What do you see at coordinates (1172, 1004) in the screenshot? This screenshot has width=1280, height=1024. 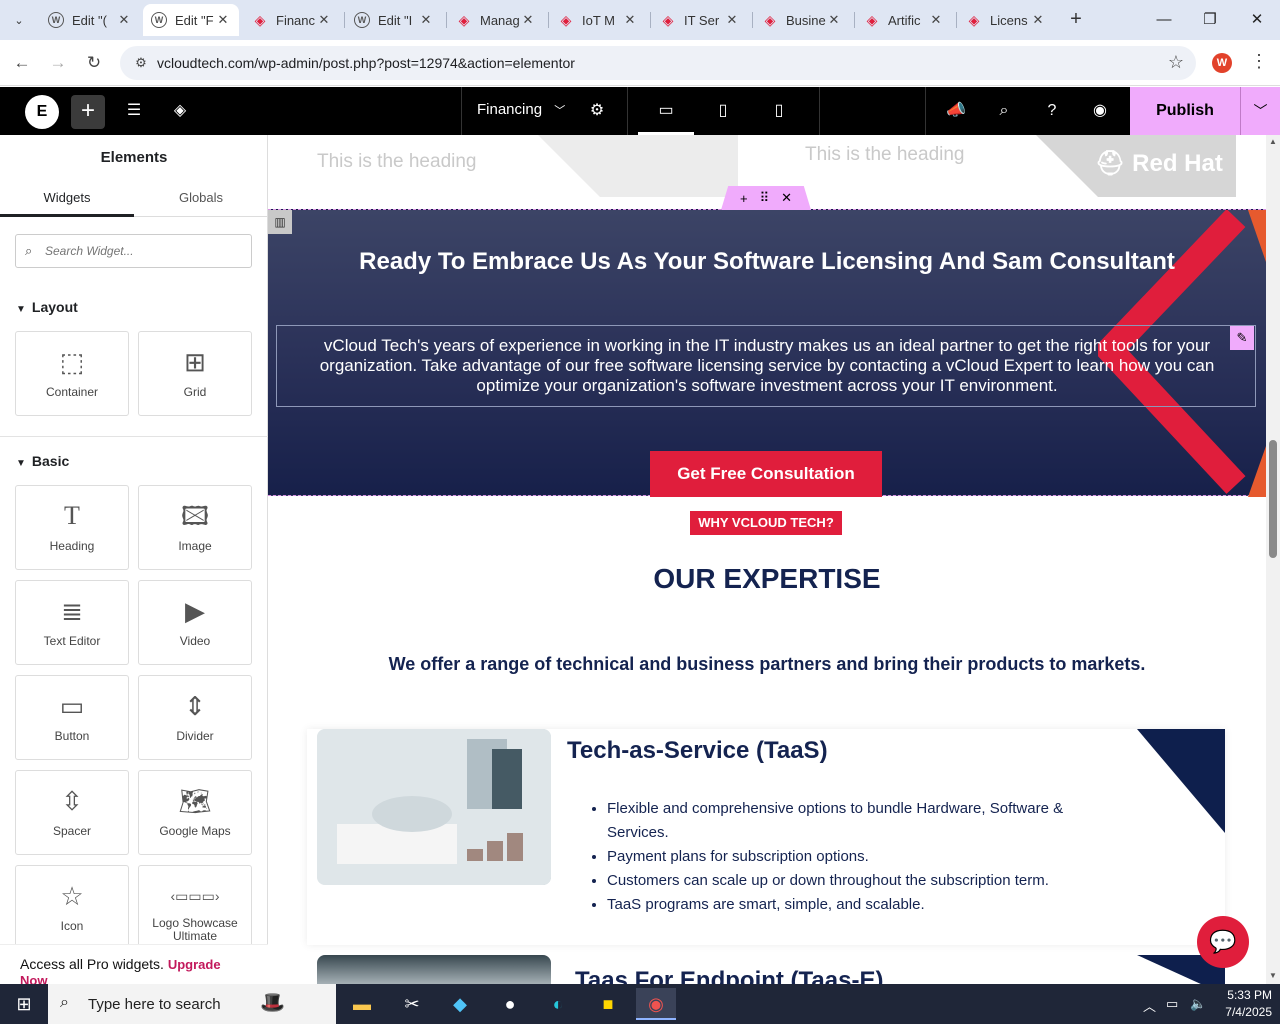 I see `network-icon: ▭` at bounding box center [1172, 1004].